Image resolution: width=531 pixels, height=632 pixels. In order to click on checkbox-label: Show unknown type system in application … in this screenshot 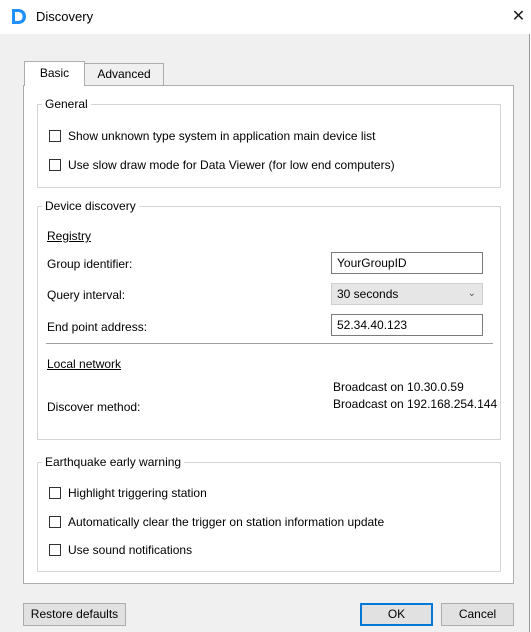, I will do `click(222, 136)`.